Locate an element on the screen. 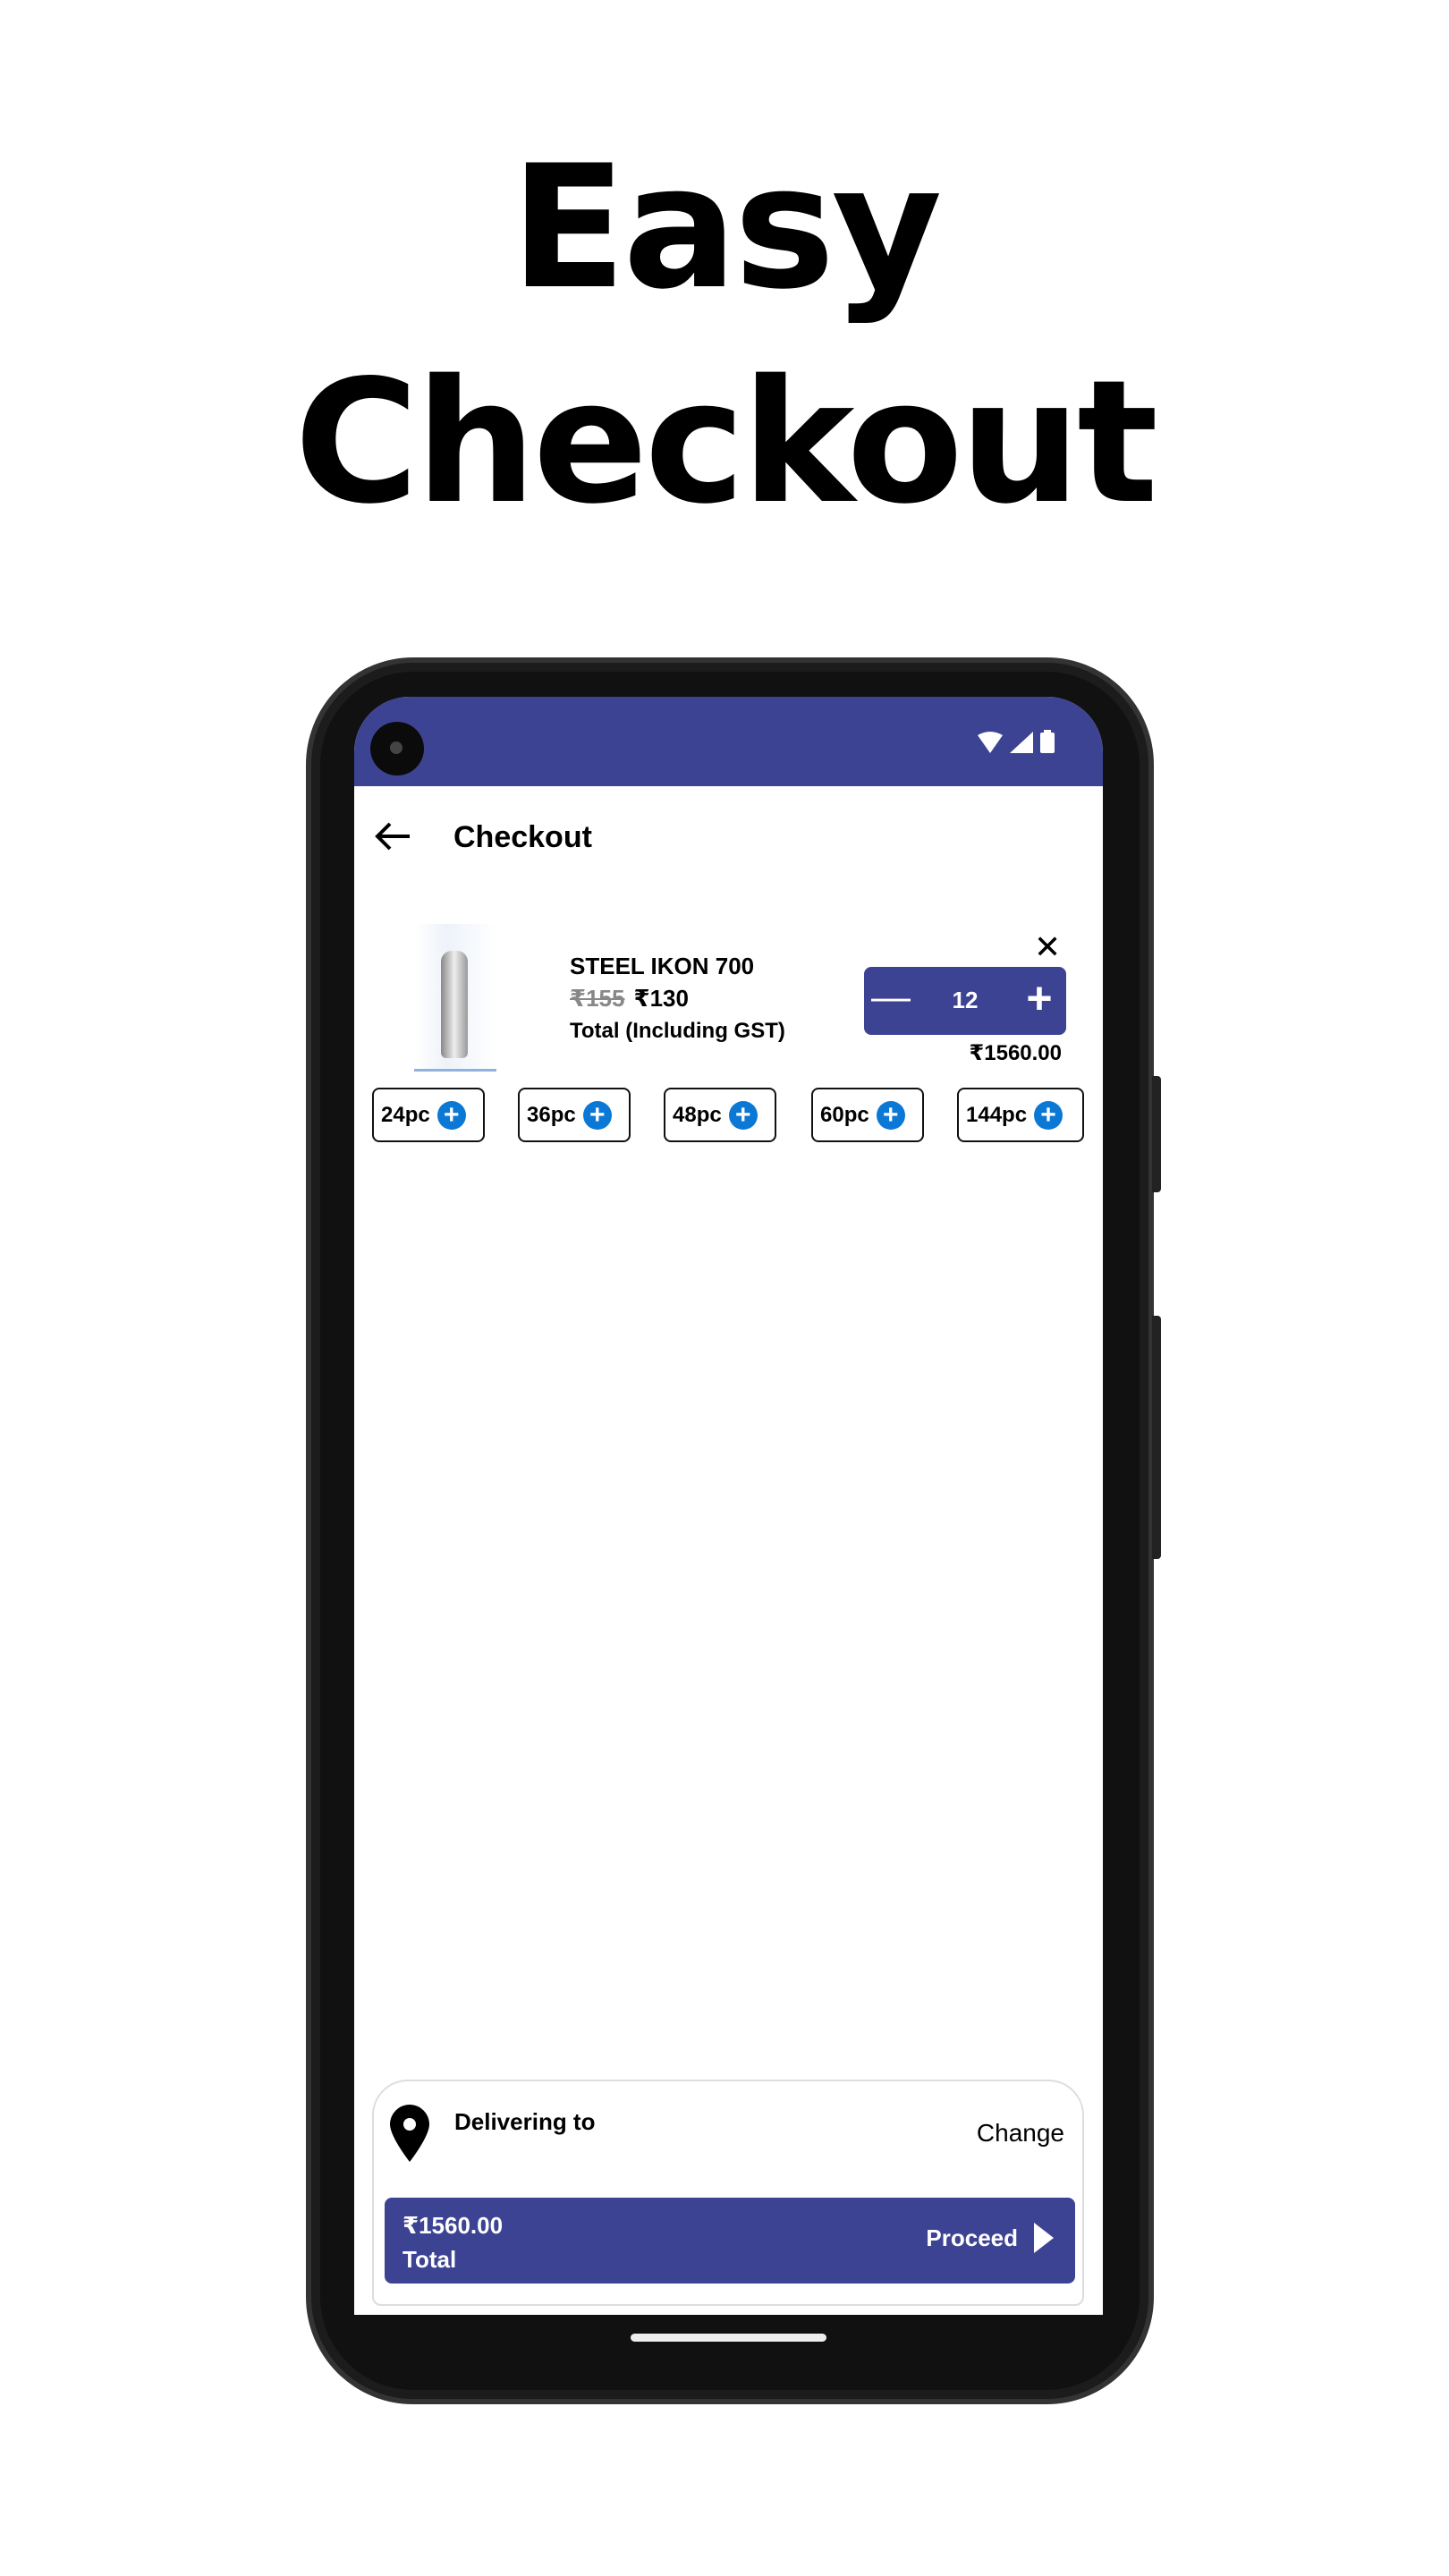 The width and height of the screenshot is (1449, 2576). chip-label: 36pc is located at coordinates (551, 1114).